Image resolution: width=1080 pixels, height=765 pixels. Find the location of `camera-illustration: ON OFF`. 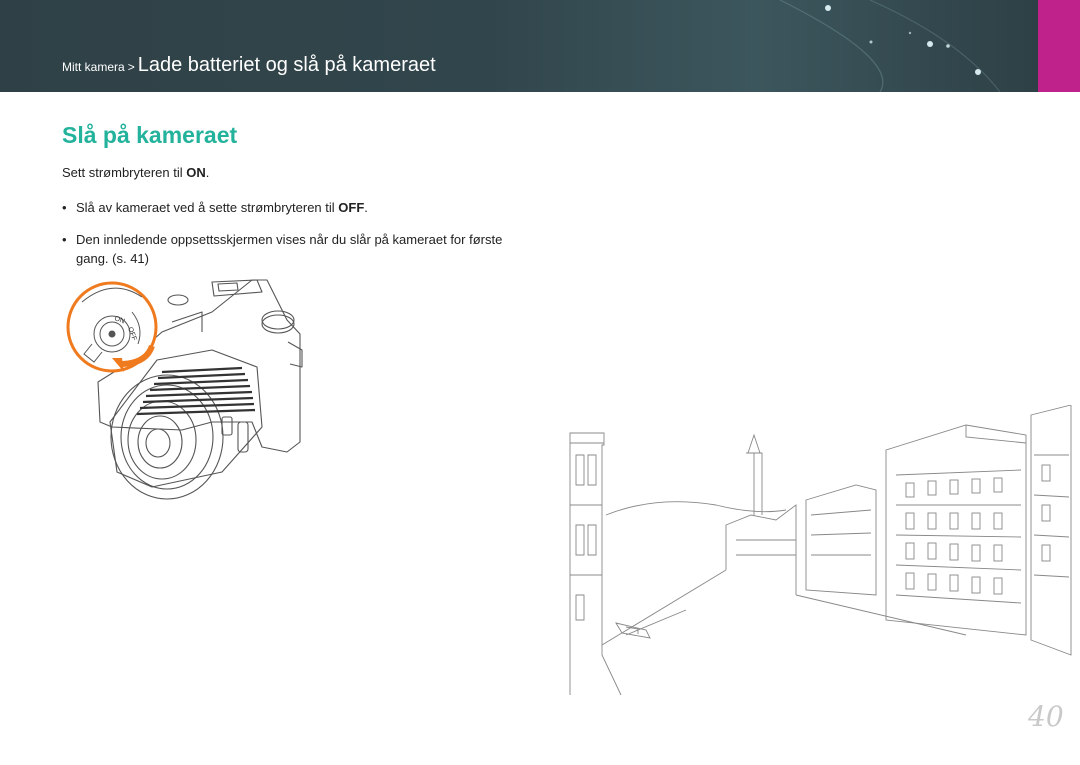

camera-illustration: ON OFF is located at coordinates (184, 389).